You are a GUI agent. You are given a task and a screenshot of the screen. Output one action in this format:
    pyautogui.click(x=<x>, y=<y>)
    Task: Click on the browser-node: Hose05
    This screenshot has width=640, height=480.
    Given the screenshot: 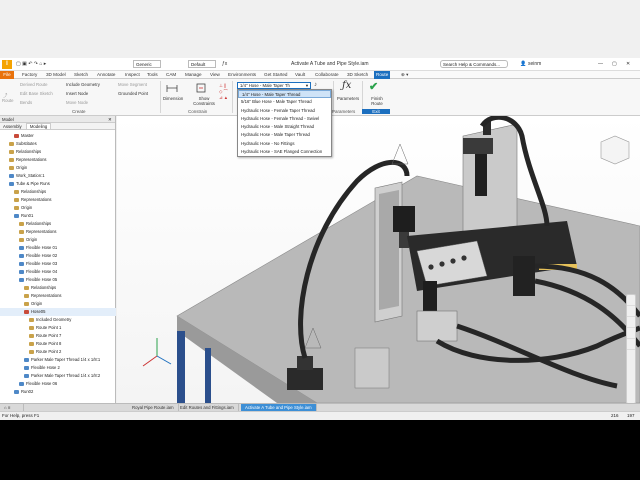 What is the action you would take?
    pyautogui.click(x=58, y=312)
    